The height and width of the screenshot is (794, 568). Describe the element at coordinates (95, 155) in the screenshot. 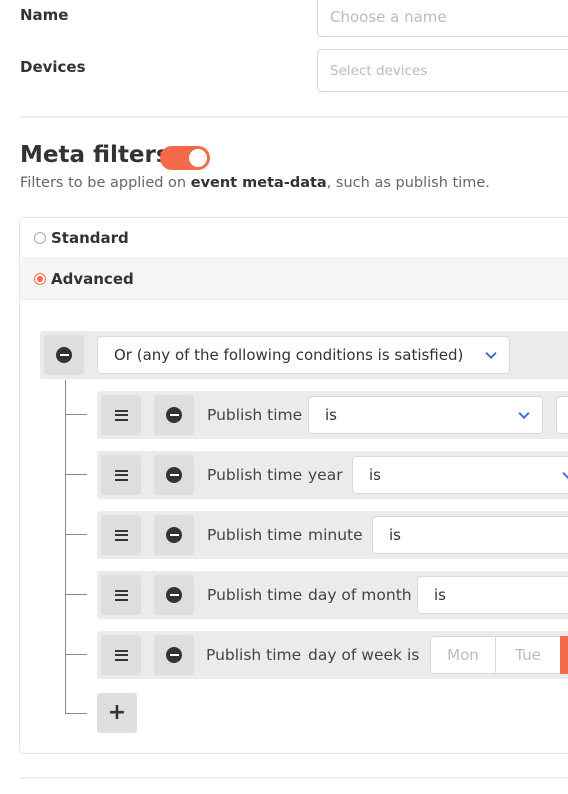

I see `meta-filters-title: Meta filters` at that location.